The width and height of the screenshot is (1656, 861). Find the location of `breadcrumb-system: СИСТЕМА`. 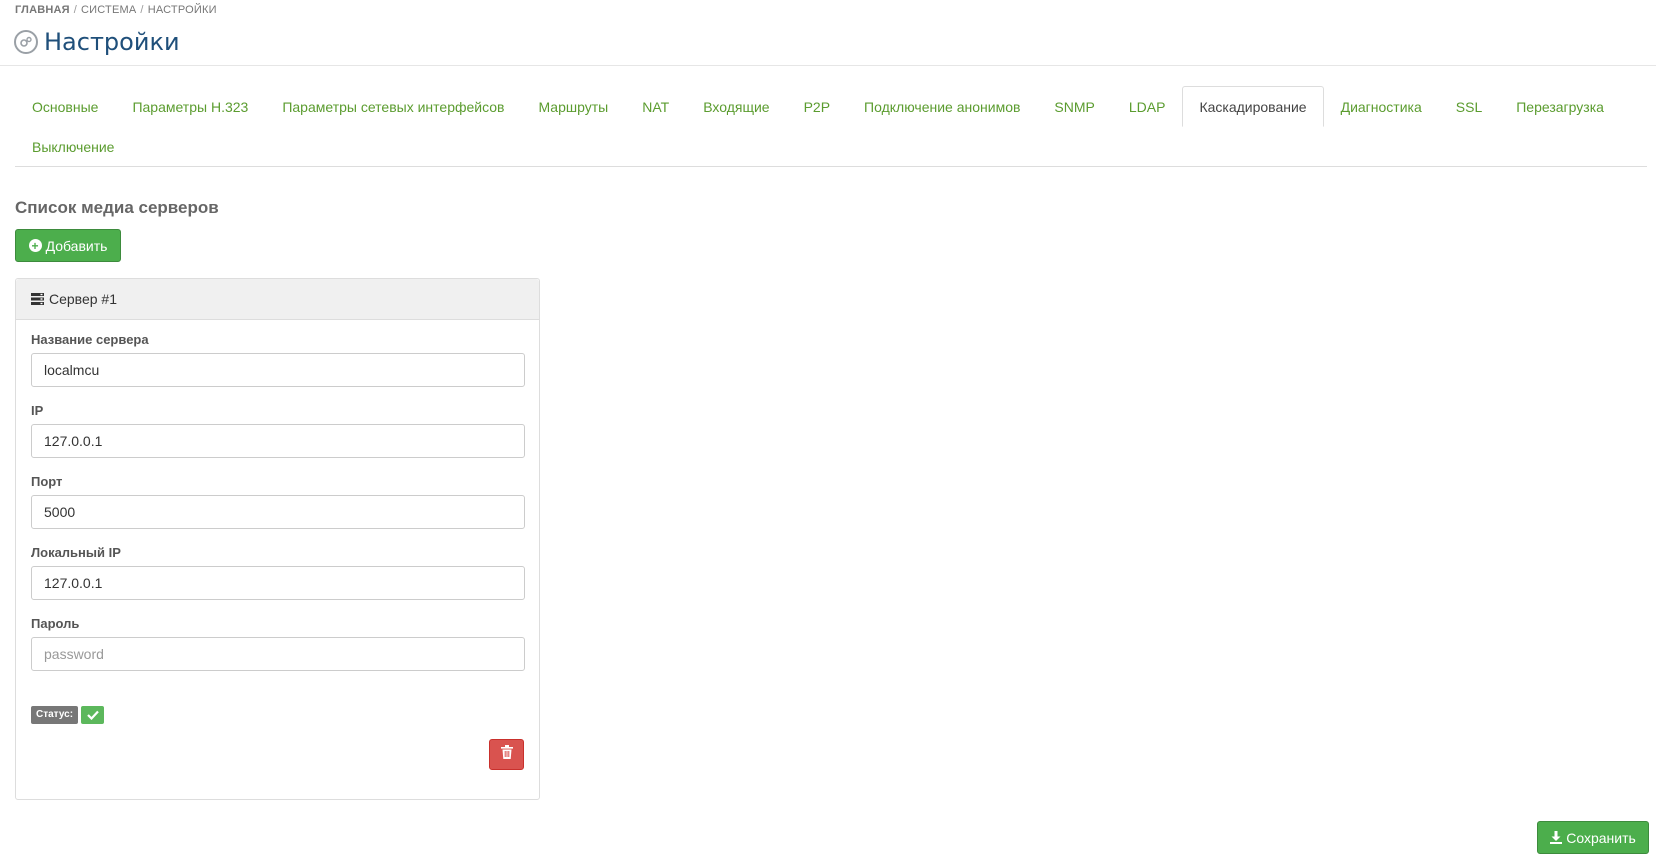

breadcrumb-system: СИСТЕМА is located at coordinates (108, 10).